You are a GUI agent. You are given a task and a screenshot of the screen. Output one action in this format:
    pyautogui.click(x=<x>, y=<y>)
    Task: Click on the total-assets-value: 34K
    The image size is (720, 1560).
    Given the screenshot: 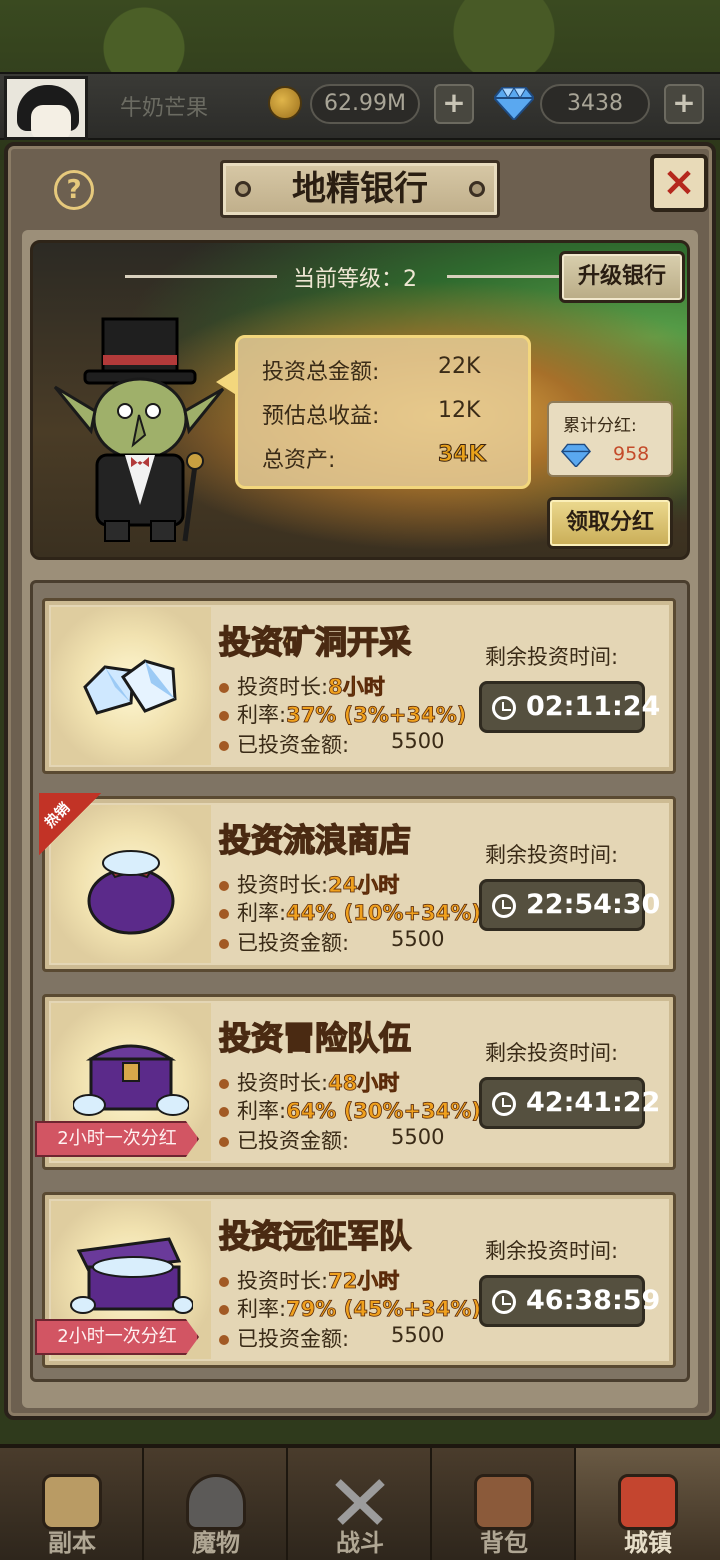 What is the action you would take?
    pyautogui.click(x=462, y=455)
    